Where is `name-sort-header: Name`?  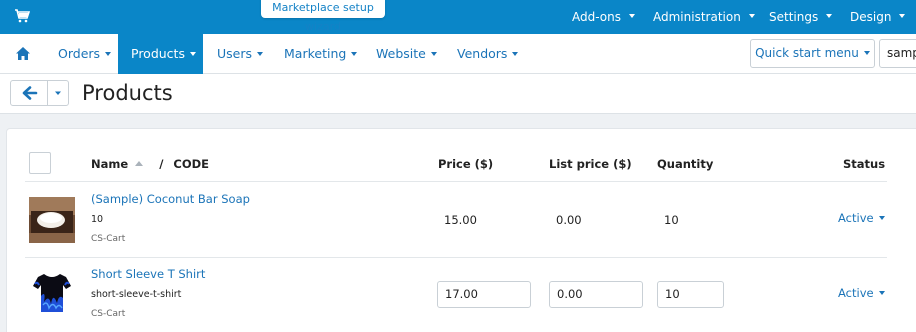 name-sort-header: Name is located at coordinates (109, 164).